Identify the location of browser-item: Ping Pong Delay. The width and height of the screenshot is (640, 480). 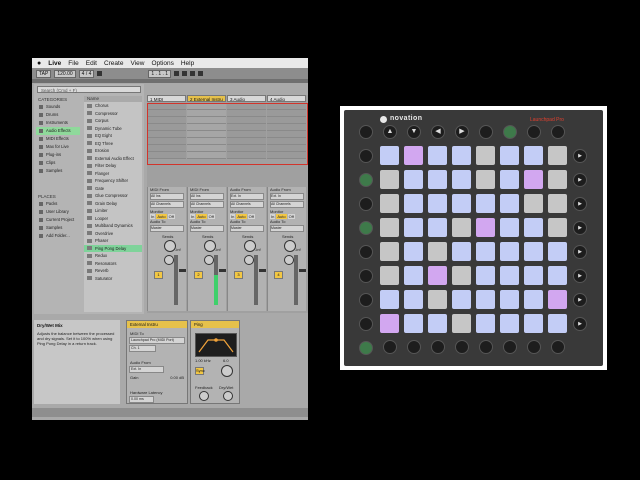
(113, 248).